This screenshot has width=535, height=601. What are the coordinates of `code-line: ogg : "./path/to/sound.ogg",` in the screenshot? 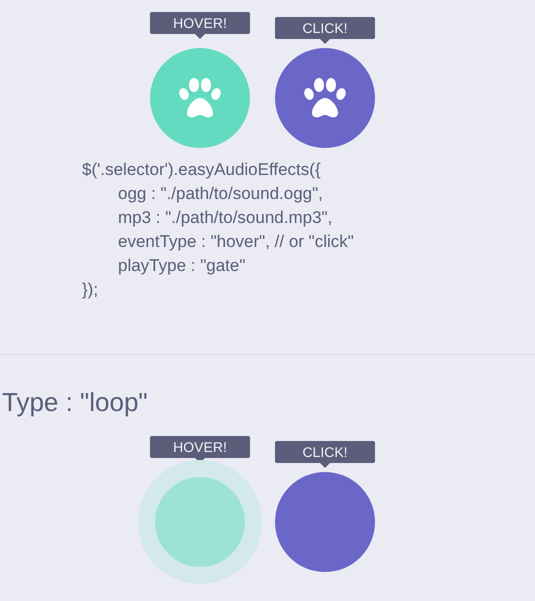 It's located at (220, 194).